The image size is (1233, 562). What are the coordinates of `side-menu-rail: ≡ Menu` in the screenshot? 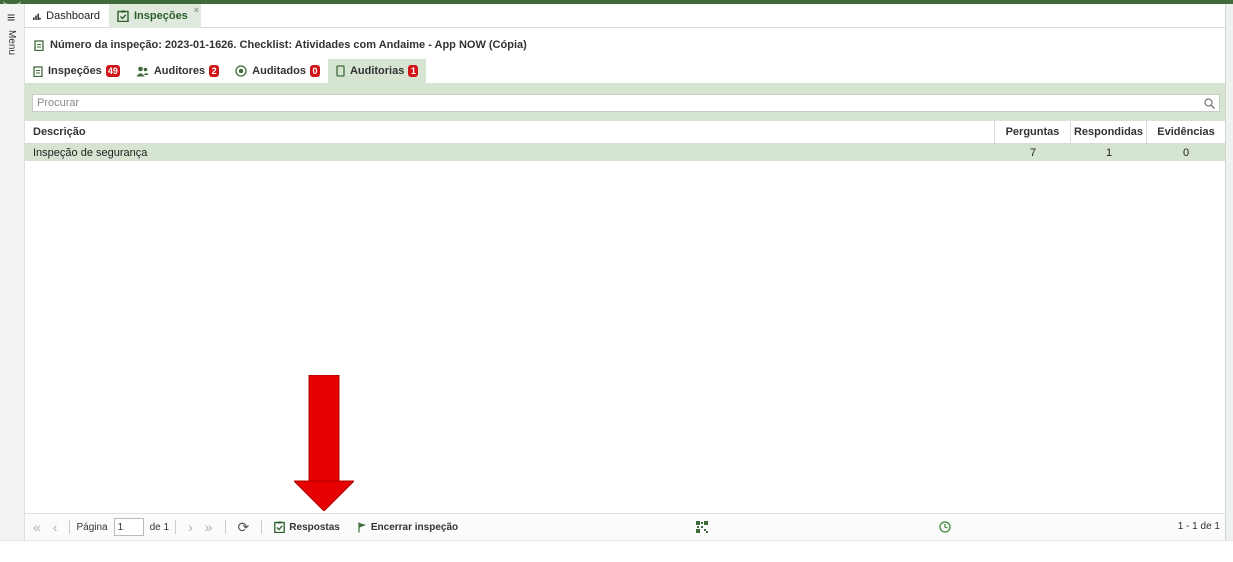 It's located at (12, 272).